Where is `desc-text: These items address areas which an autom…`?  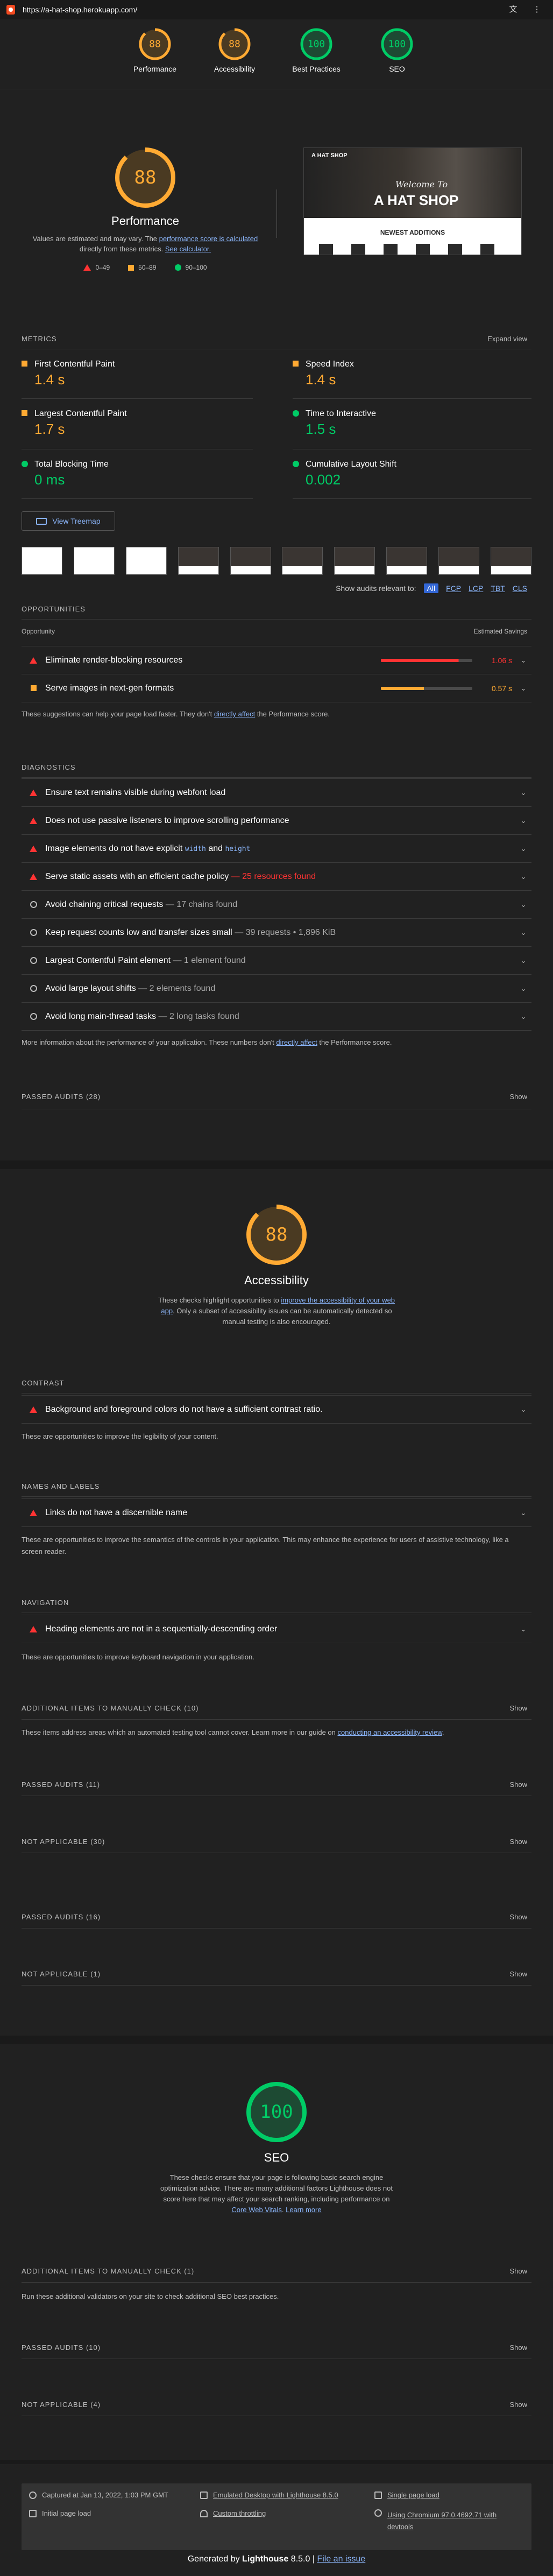
desc-text: These items address areas which an autom… is located at coordinates (179, 1732).